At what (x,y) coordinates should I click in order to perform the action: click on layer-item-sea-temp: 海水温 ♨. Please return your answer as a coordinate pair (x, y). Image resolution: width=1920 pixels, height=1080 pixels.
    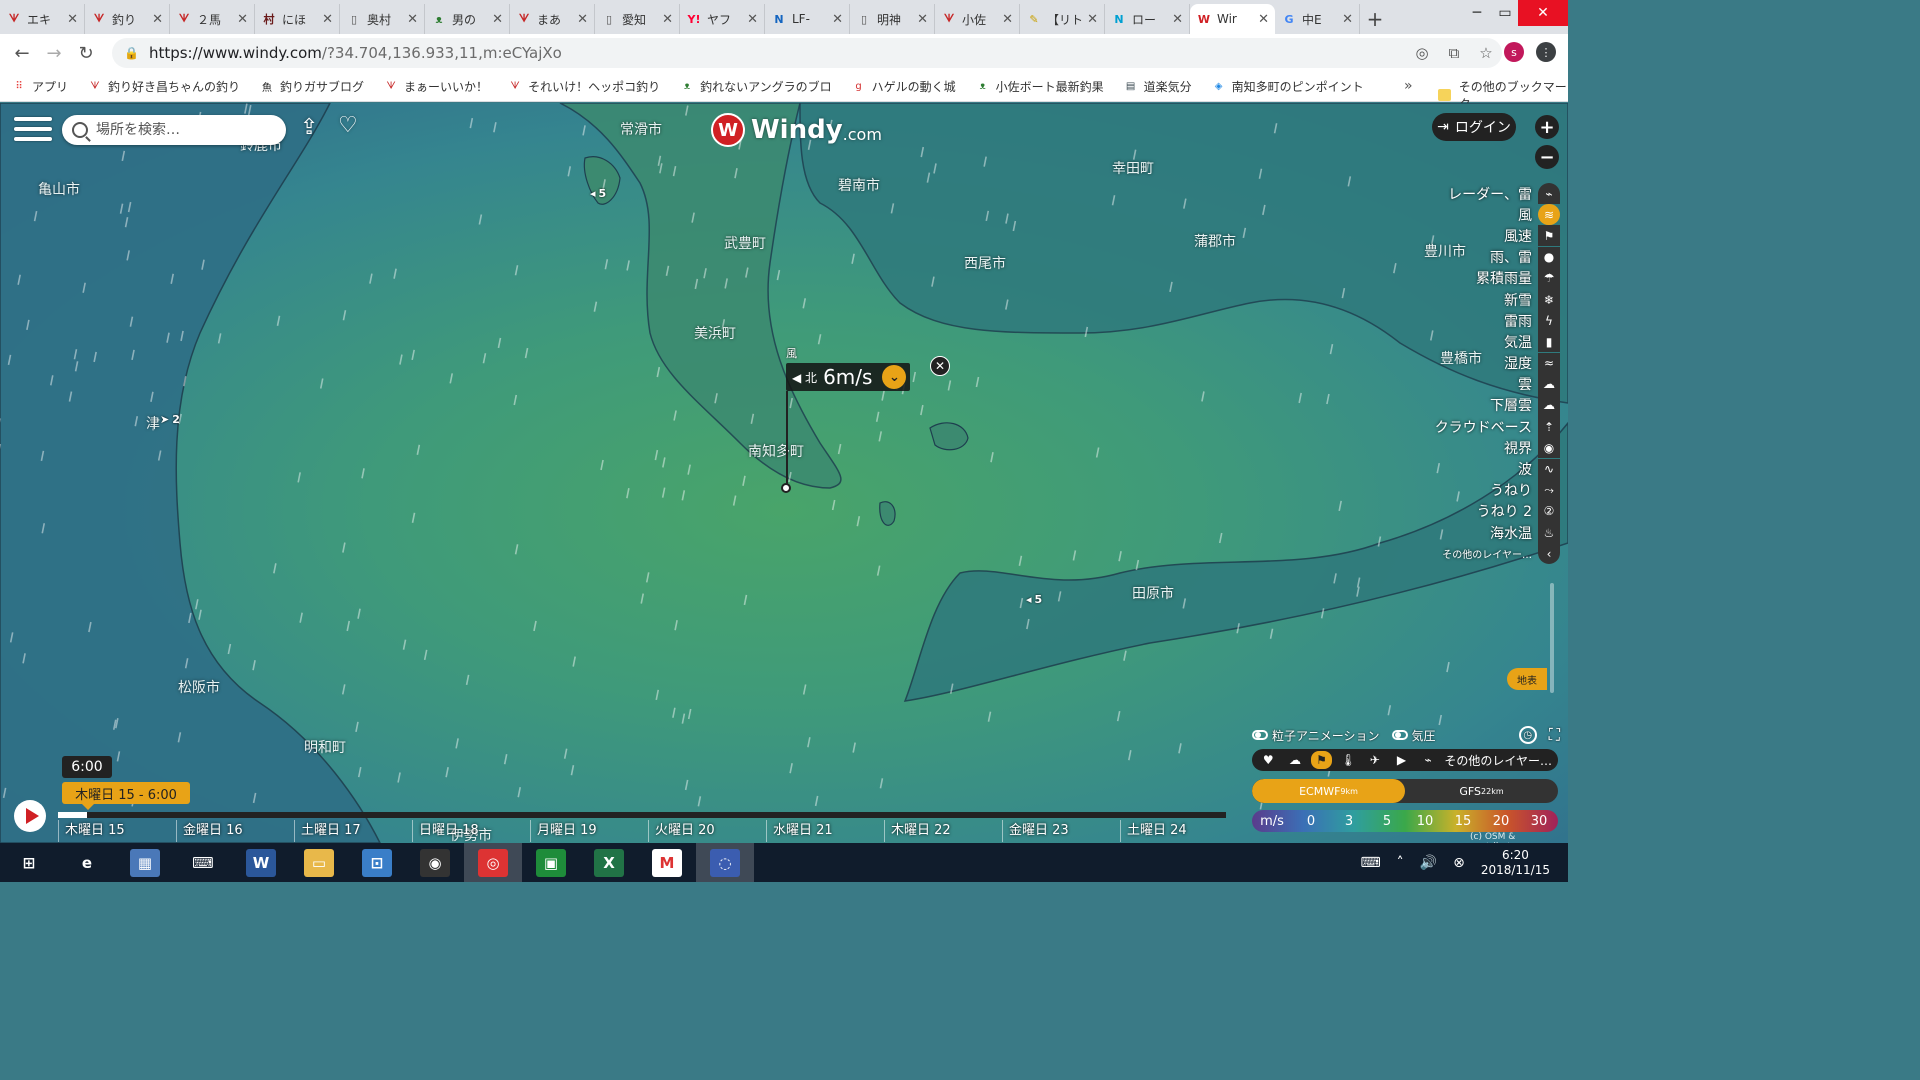
    Looking at the image, I should click on (1460, 533).